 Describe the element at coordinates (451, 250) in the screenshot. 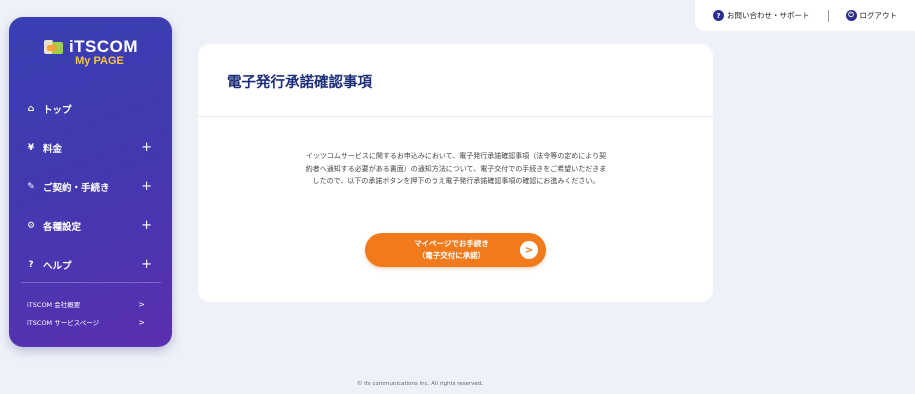

I see `consent-button-label: マイページでお手続き （電子交付に承諾）` at that location.